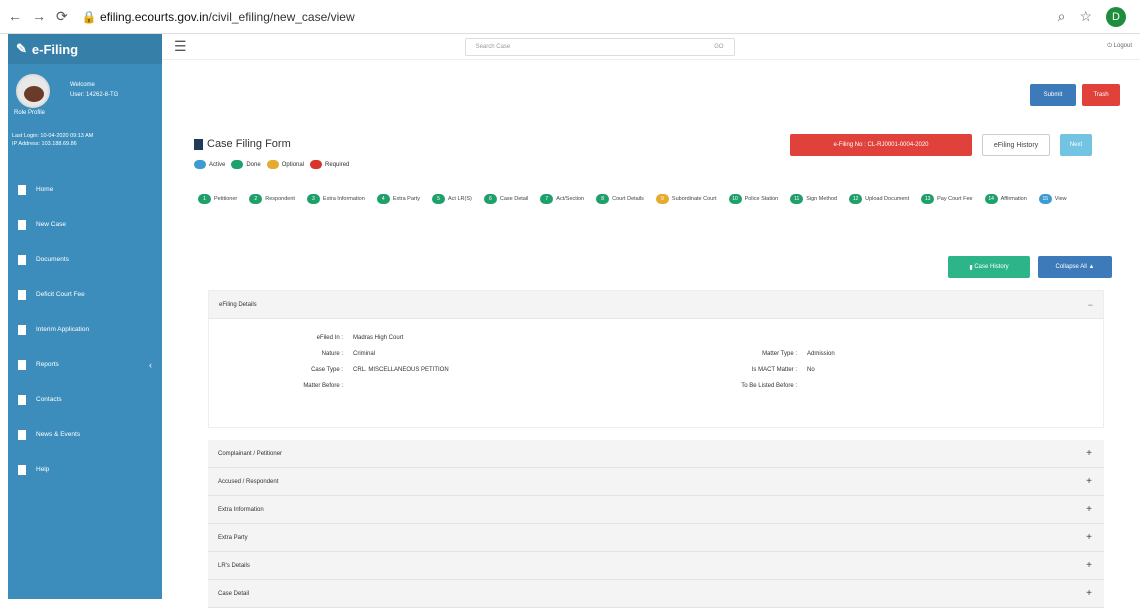 This screenshot has width=1140, height=608. I want to click on section-title: Case Detail, so click(234, 593).